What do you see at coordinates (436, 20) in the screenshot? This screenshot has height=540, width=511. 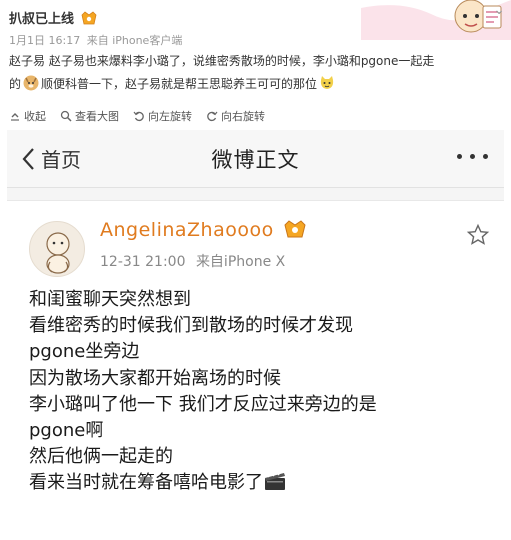 I see `corner-decoration` at bounding box center [436, 20].